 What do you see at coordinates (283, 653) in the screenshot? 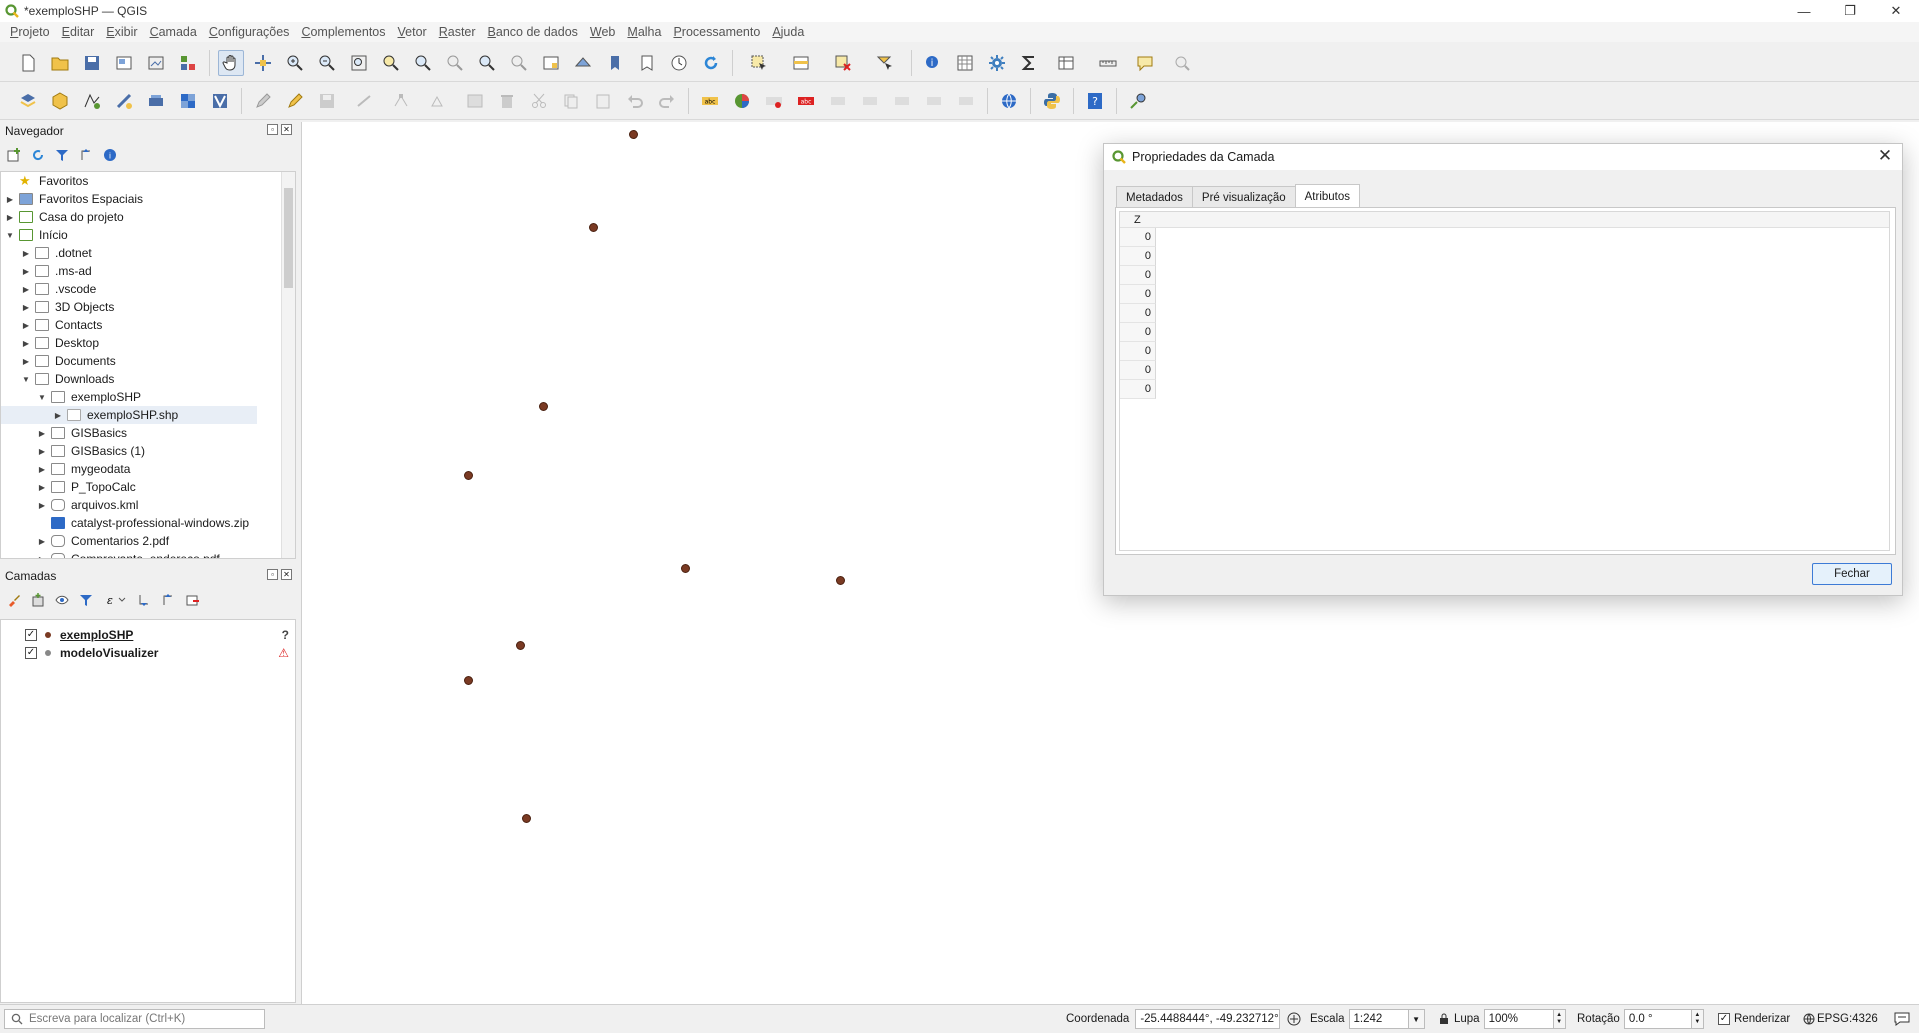
I see `warning-icon: ⚠` at bounding box center [283, 653].